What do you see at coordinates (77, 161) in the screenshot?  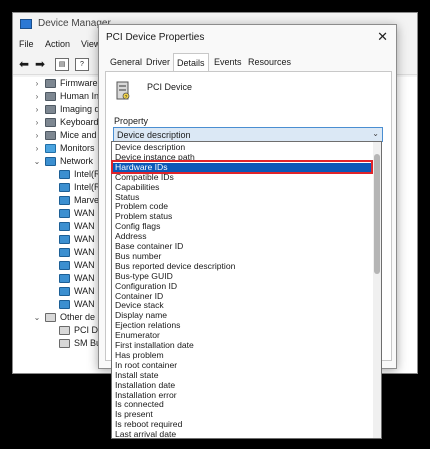 I see `tree-item-label: Network` at bounding box center [77, 161].